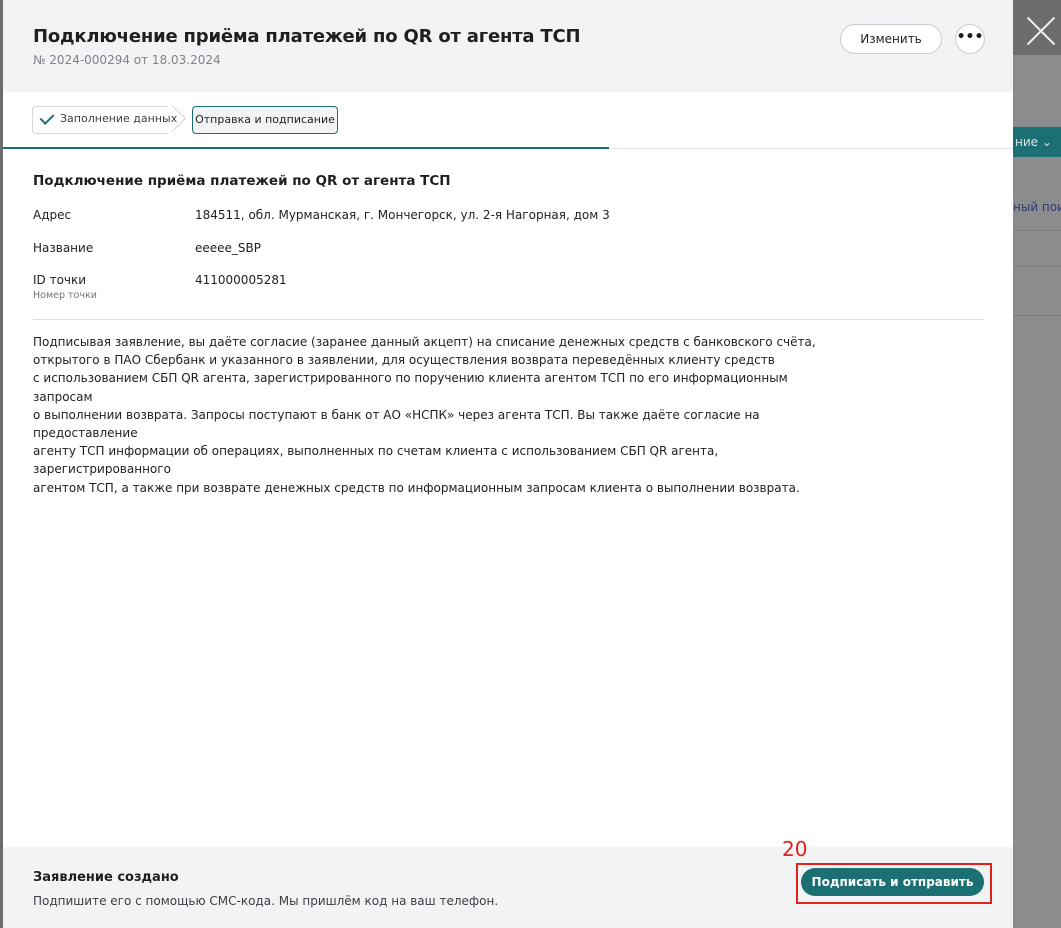 This screenshot has height=928, width=1061. Describe the element at coordinates (265, 120) in the screenshot. I see `step-send-and-sign: Отправка и подписание` at that location.